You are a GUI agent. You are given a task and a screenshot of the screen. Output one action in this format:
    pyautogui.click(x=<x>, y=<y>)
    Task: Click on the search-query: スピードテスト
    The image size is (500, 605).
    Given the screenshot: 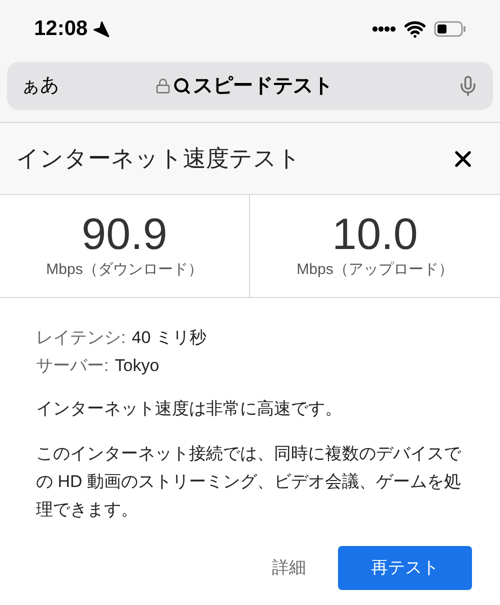 What is the action you would take?
    pyautogui.click(x=263, y=86)
    